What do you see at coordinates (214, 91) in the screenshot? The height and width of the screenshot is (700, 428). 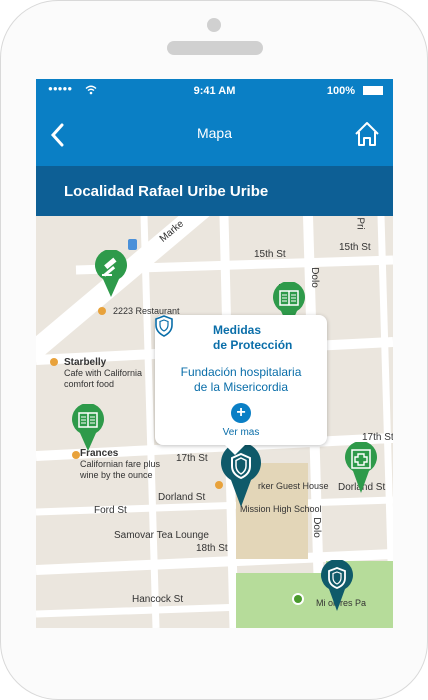 I see `status-bar: ●●●●● 9:41 AM 100%` at bounding box center [214, 91].